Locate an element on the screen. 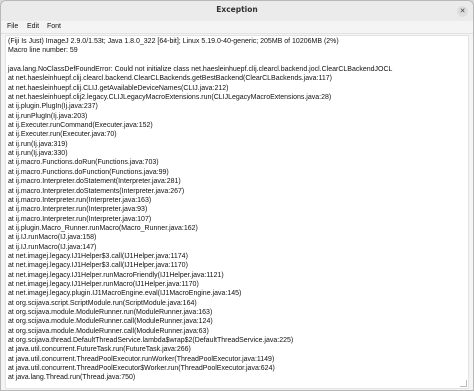 This screenshot has height=391, width=474. log-line: at ij.run(Ij.java:330) is located at coordinates (38, 154).